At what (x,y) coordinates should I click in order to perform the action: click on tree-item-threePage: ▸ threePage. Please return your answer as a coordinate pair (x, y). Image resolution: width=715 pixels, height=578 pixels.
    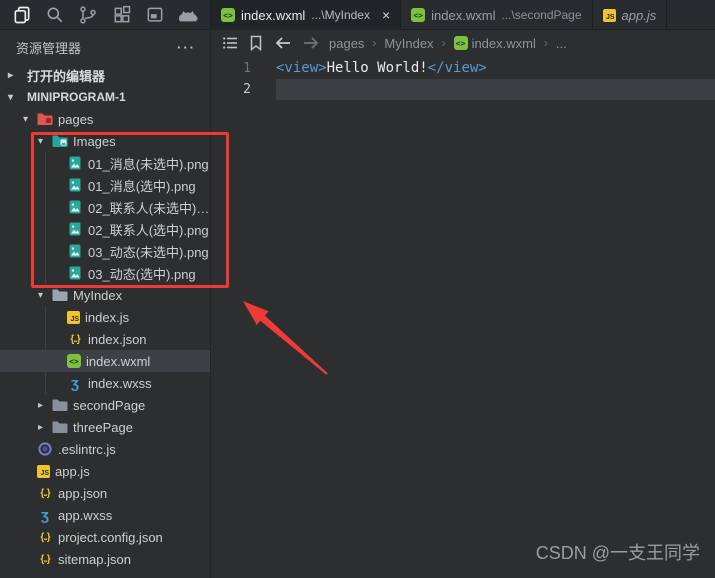
    Looking at the image, I should click on (105, 427).